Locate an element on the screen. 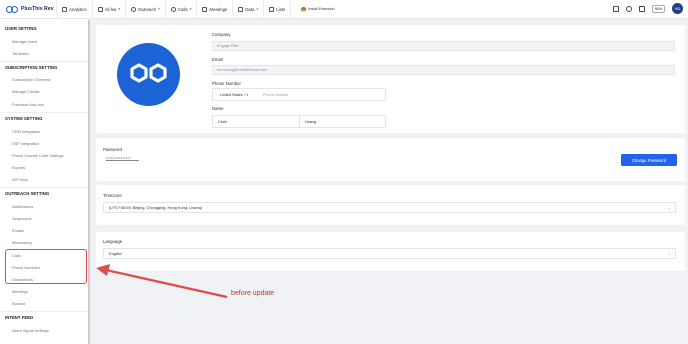  language-card: Language English ⌄ is located at coordinates (390, 251).